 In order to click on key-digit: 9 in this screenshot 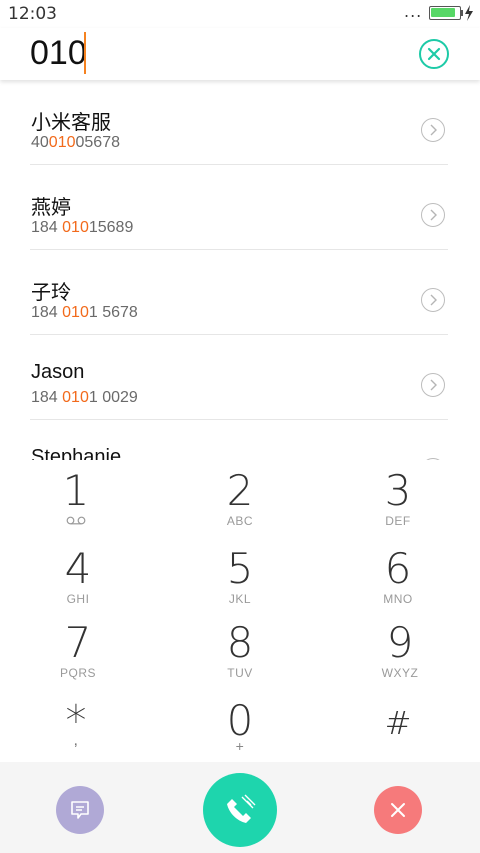, I will do `click(400, 642)`.